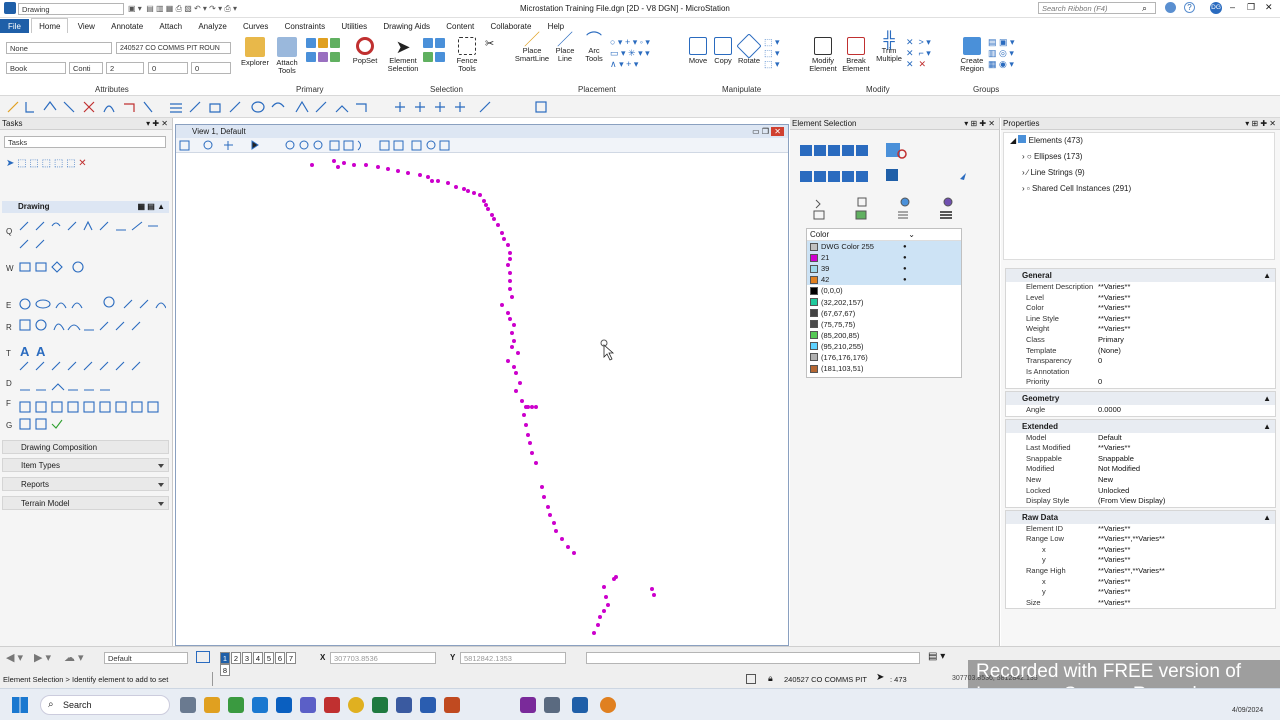 This screenshot has height=720, width=1280. I want to click on view-toolbar, so click(482, 145).